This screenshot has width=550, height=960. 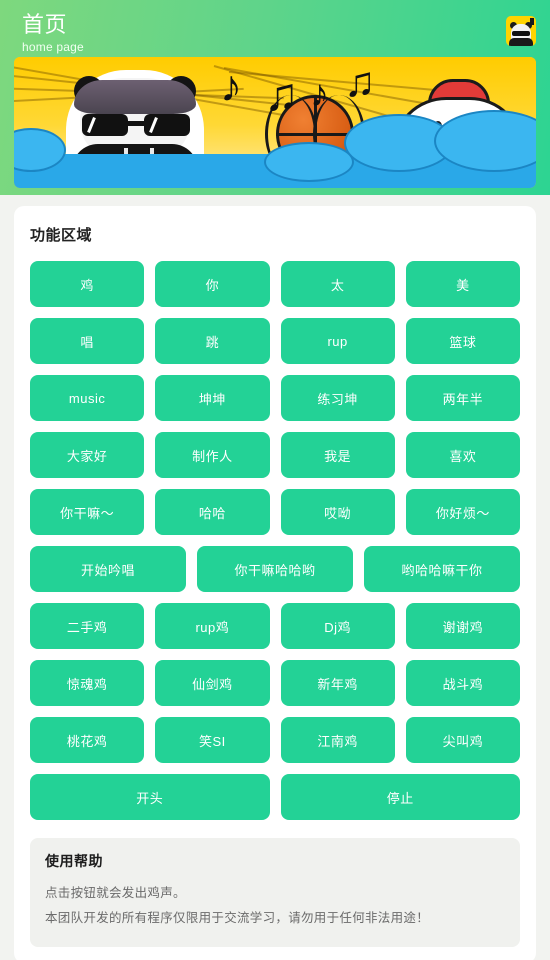 What do you see at coordinates (275, 683) in the screenshot?
I see `function-button-row: 惊魂鸡 仙剑鸡 新年鸡 战斗鸡` at bounding box center [275, 683].